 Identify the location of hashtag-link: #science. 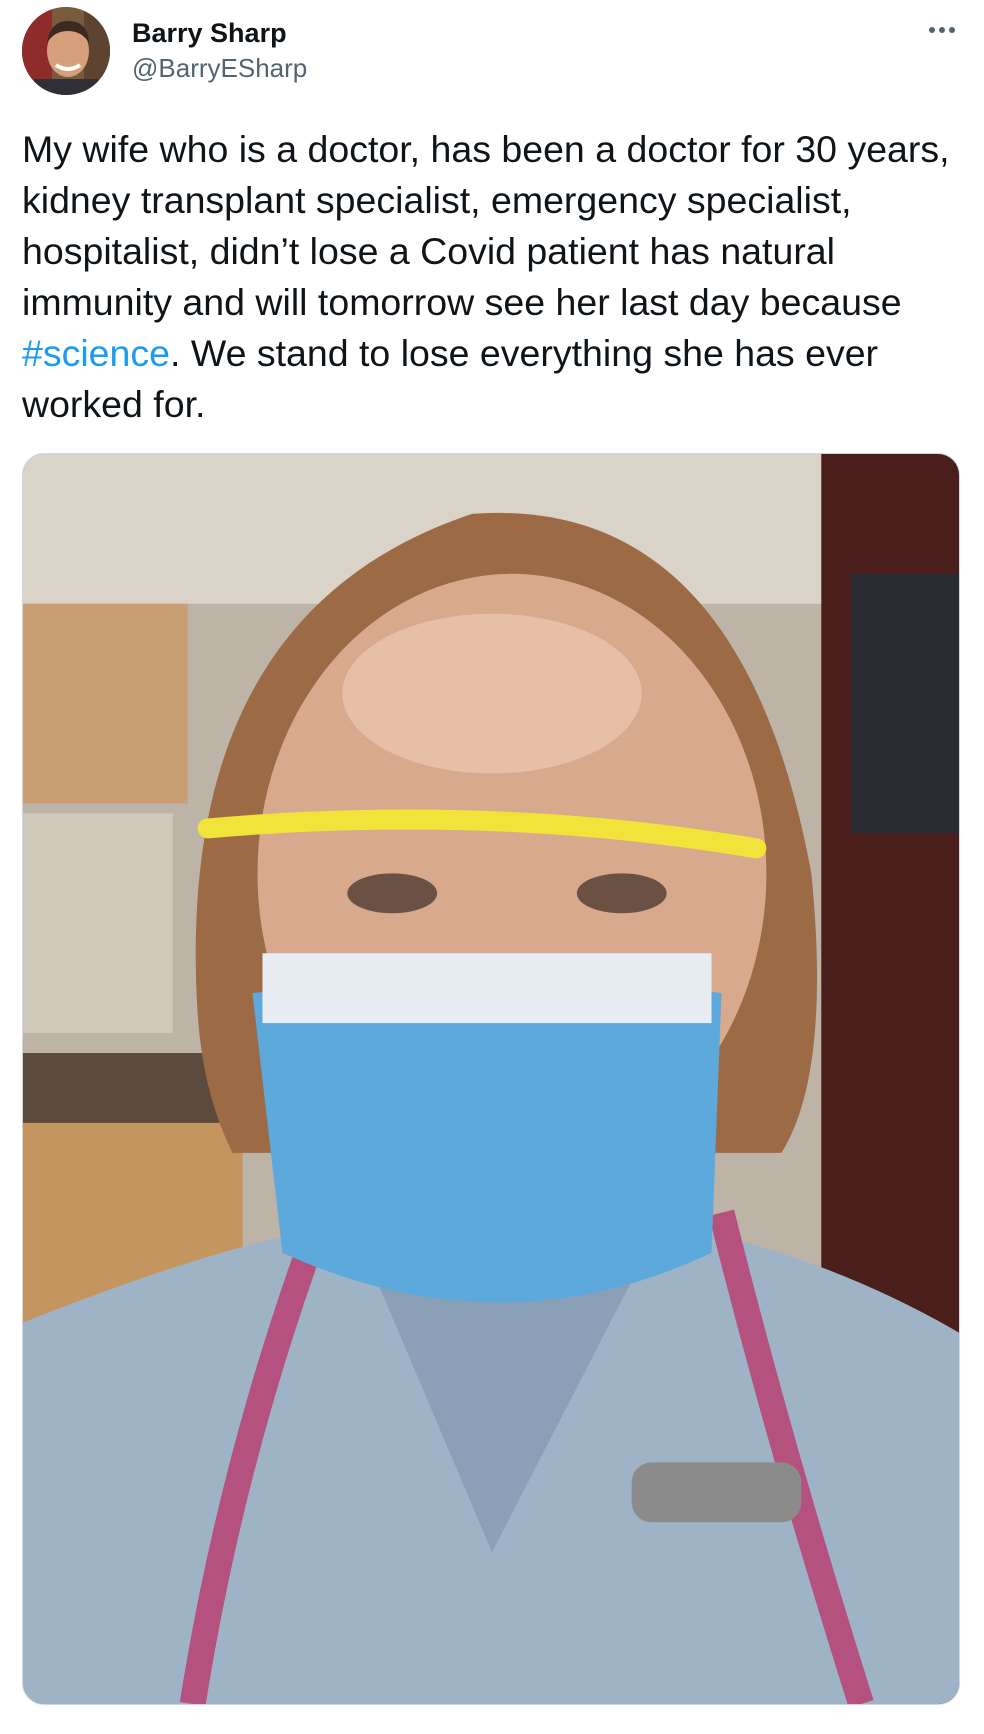
(96, 353).